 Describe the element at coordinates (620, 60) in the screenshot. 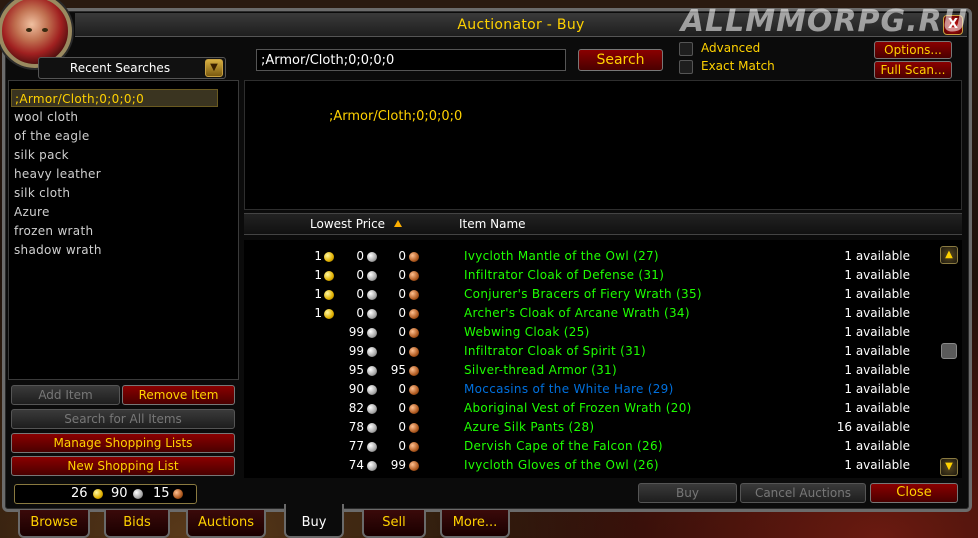

I see `search-button: Search` at that location.